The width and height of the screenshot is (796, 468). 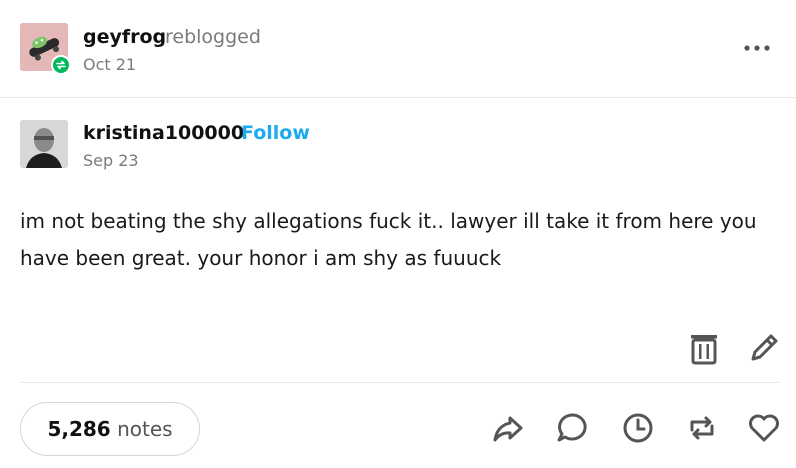 I want to click on share-icon, so click(x=508, y=429).